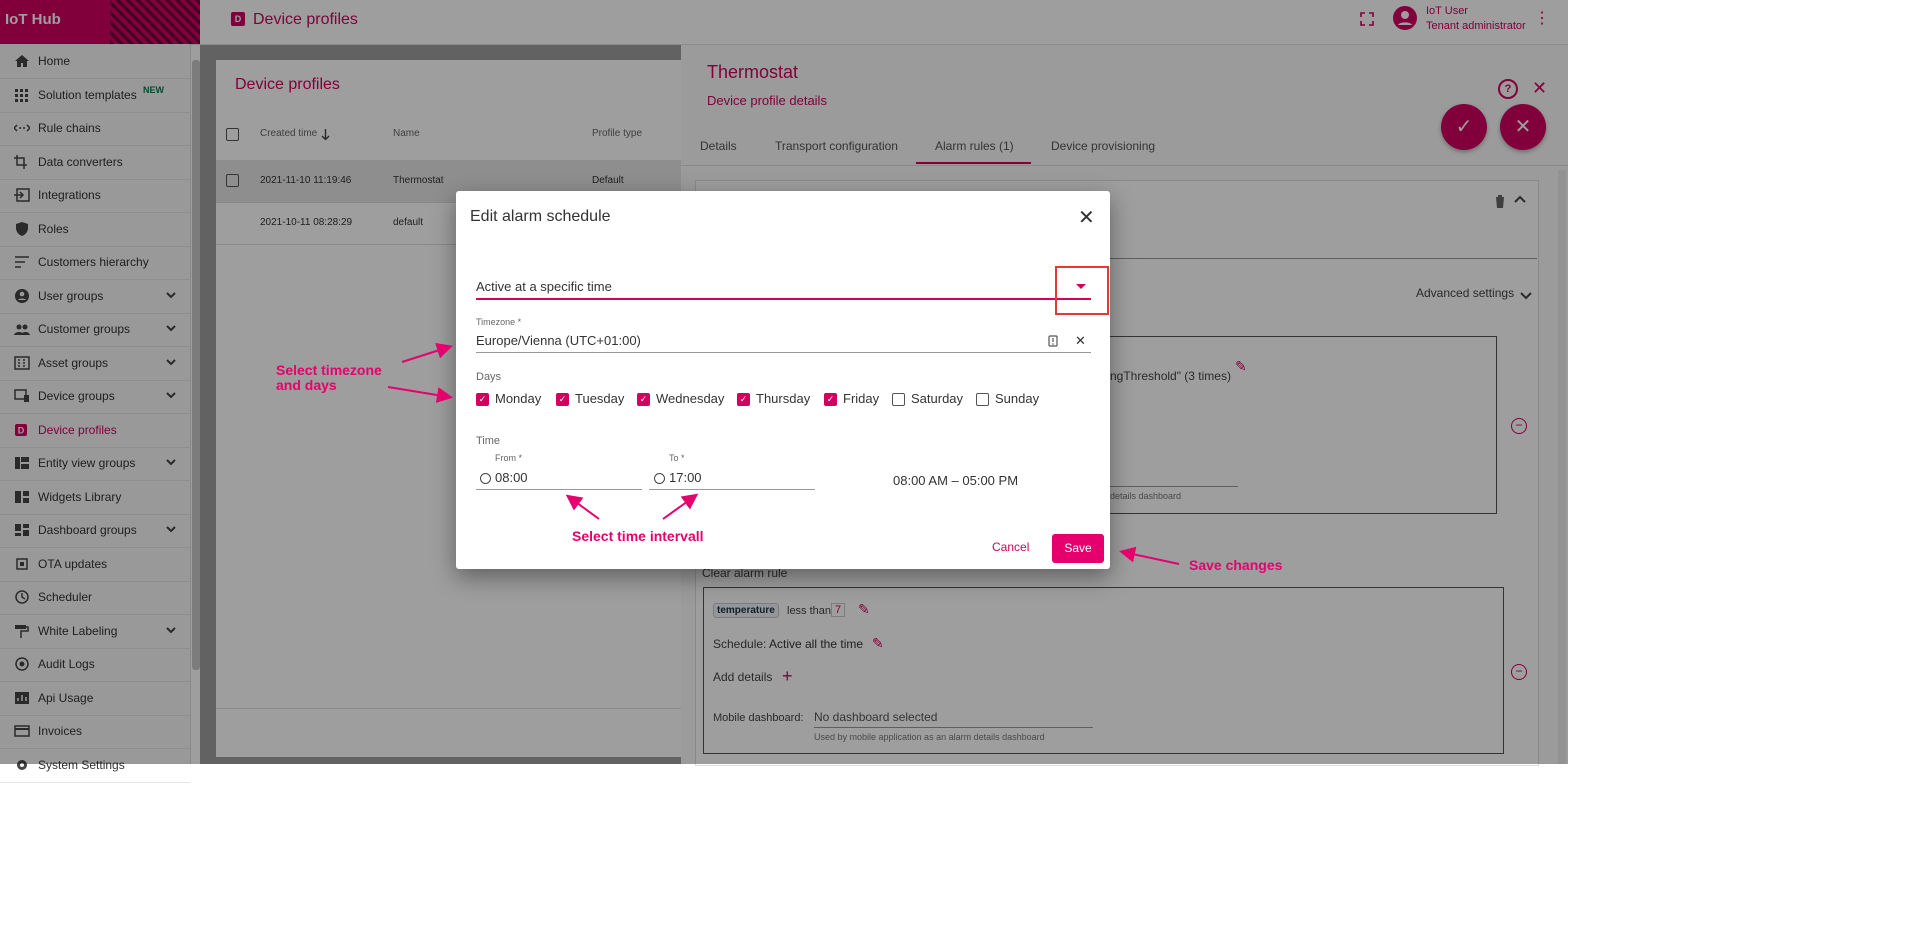  What do you see at coordinates (643, 399) in the screenshot?
I see `day-checkbox-wednesday: ✓` at bounding box center [643, 399].